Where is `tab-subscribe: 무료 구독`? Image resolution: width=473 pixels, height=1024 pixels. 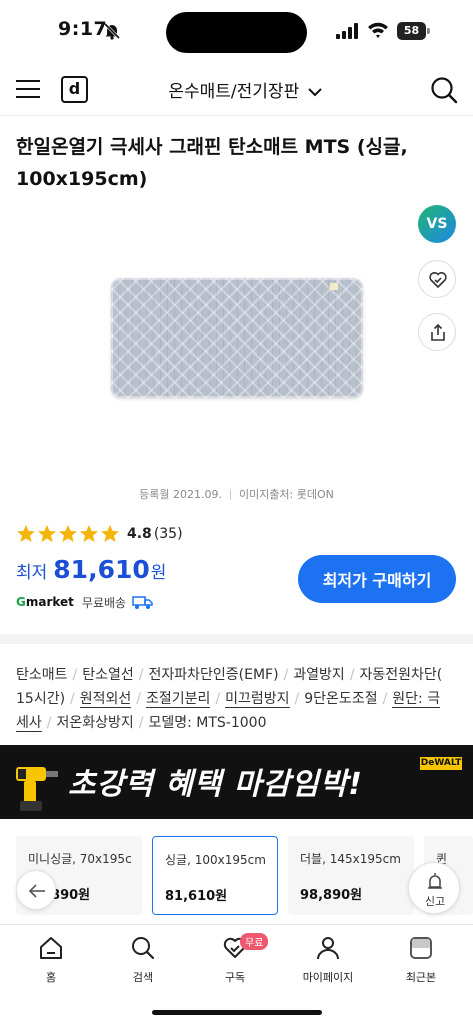 tab-subscribe: 무료 구독 is located at coordinates (235, 964).